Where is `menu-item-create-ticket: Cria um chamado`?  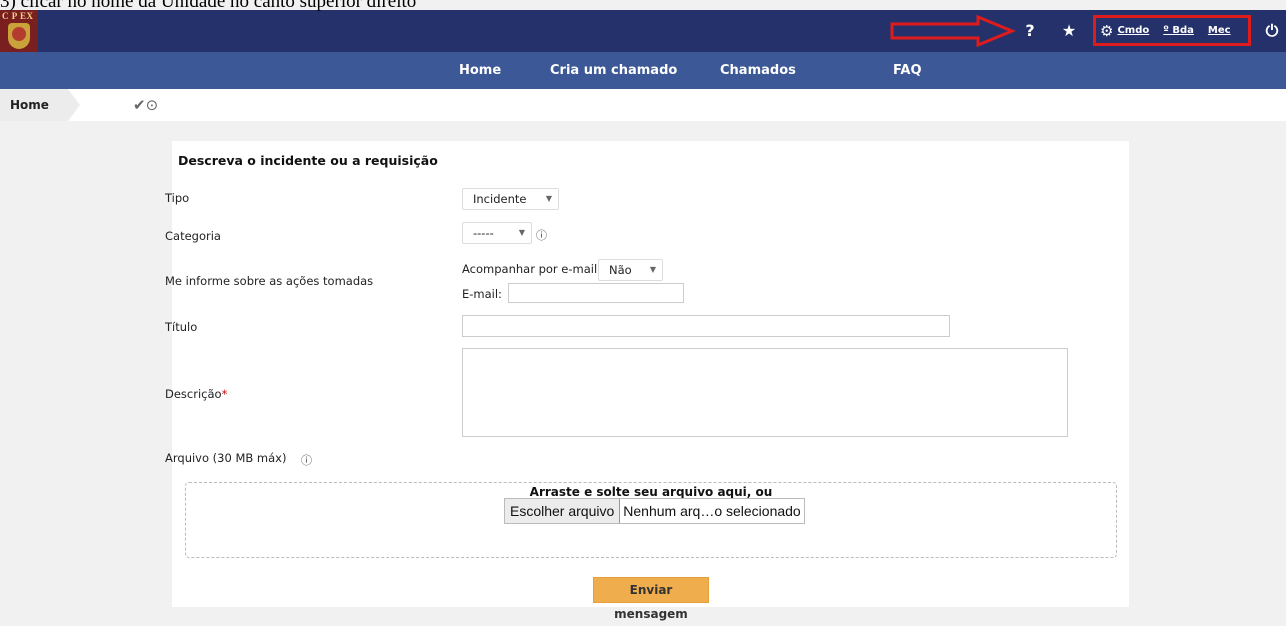
menu-item-create-ticket: Cria um chamado is located at coordinates (613, 70).